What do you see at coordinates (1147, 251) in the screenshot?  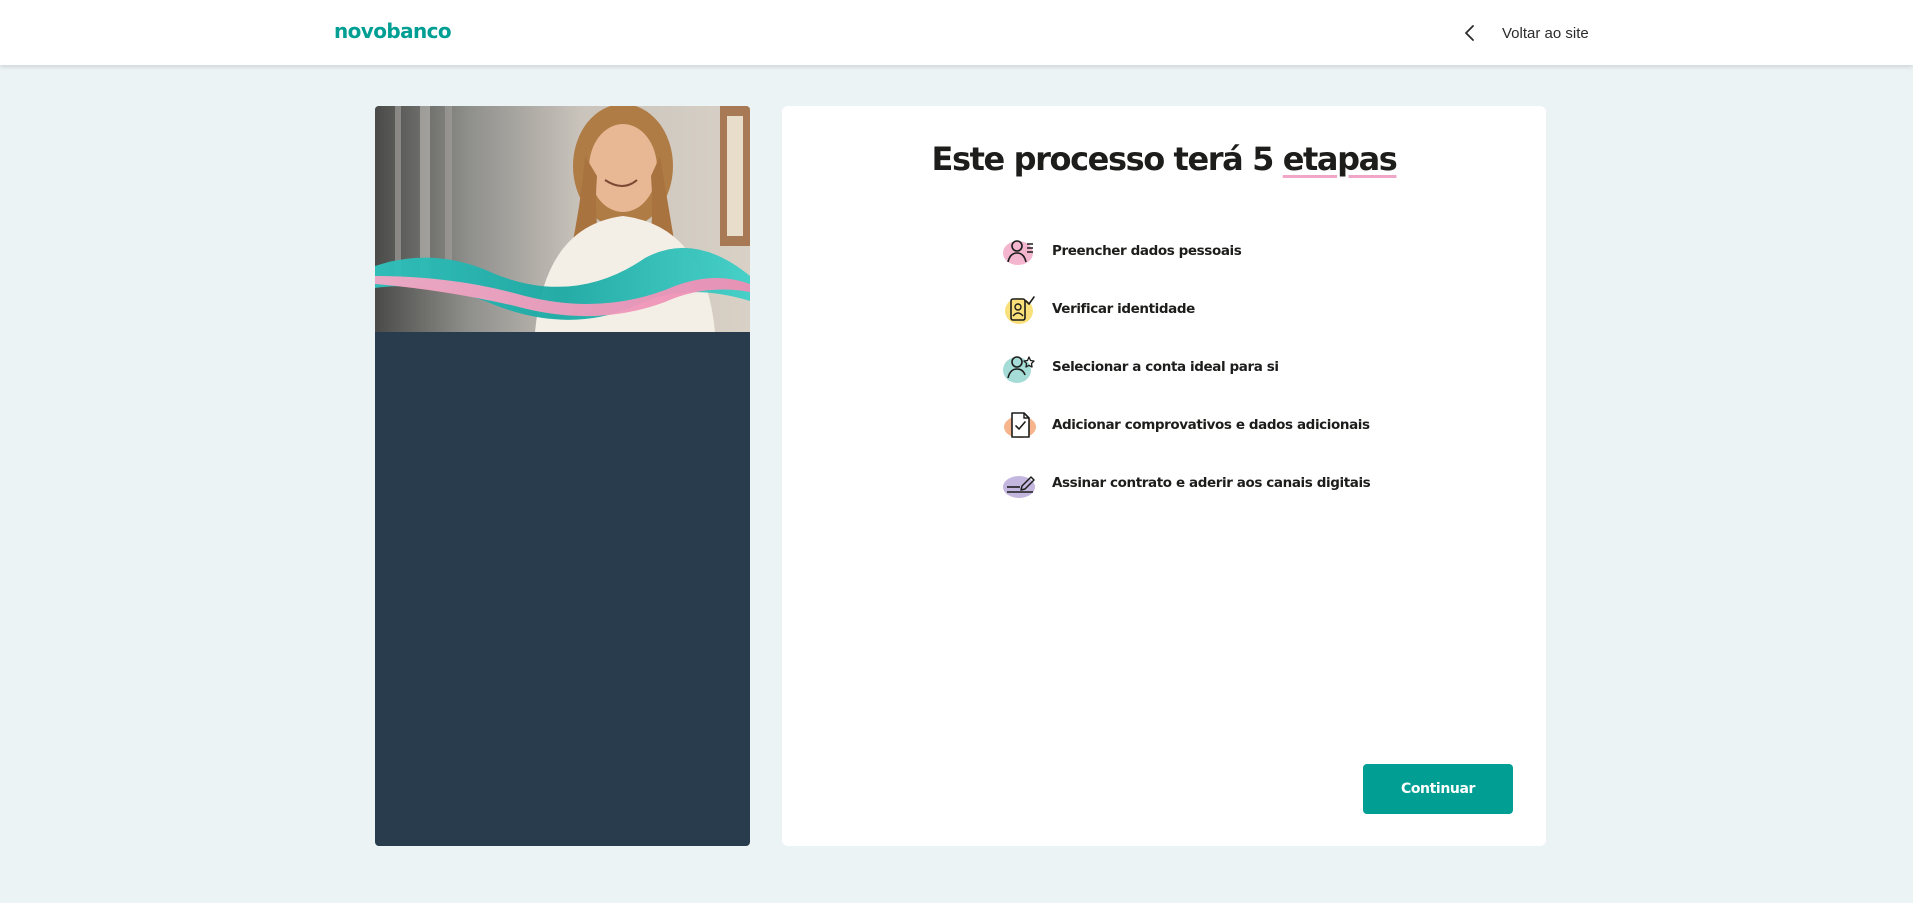 I see `step-label: Preencher dados pessoais` at bounding box center [1147, 251].